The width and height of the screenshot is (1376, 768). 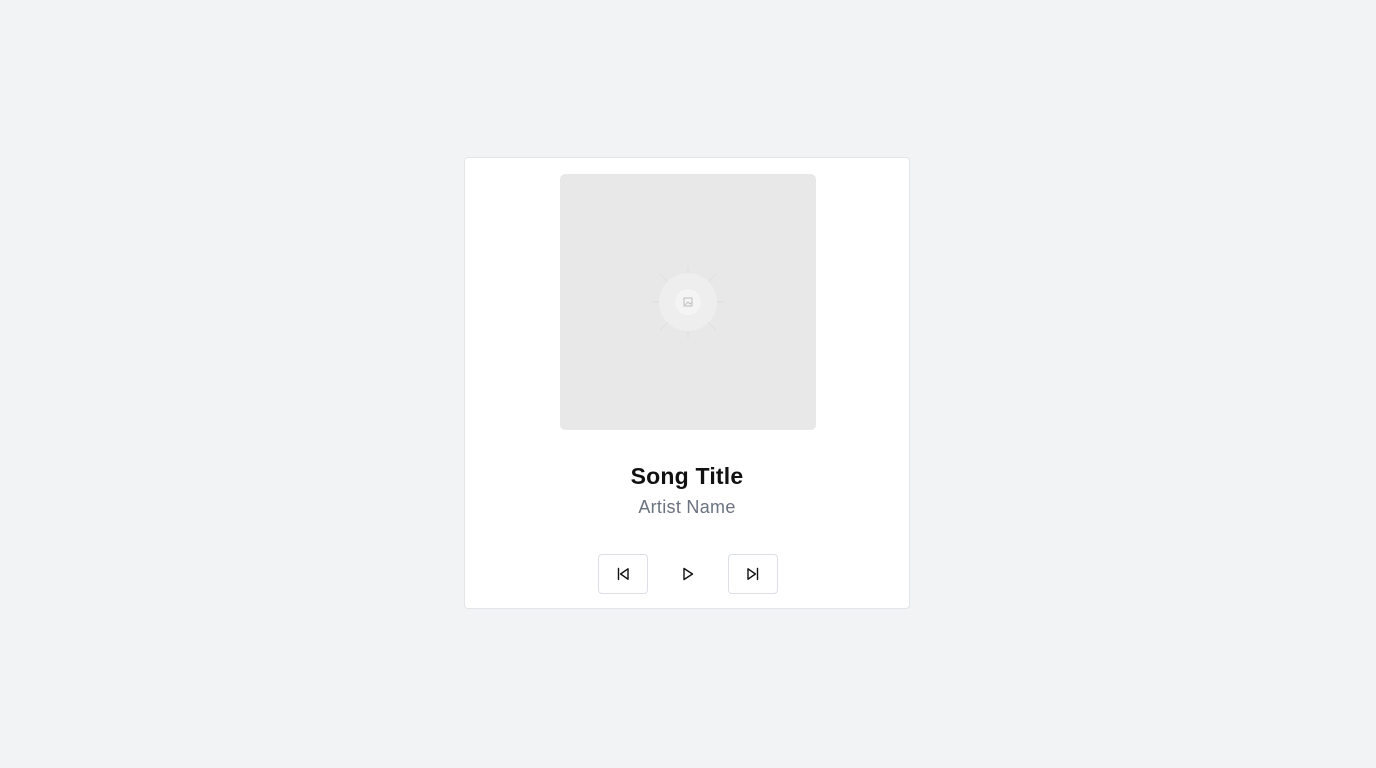 I want to click on previous-button, so click(x=623, y=574).